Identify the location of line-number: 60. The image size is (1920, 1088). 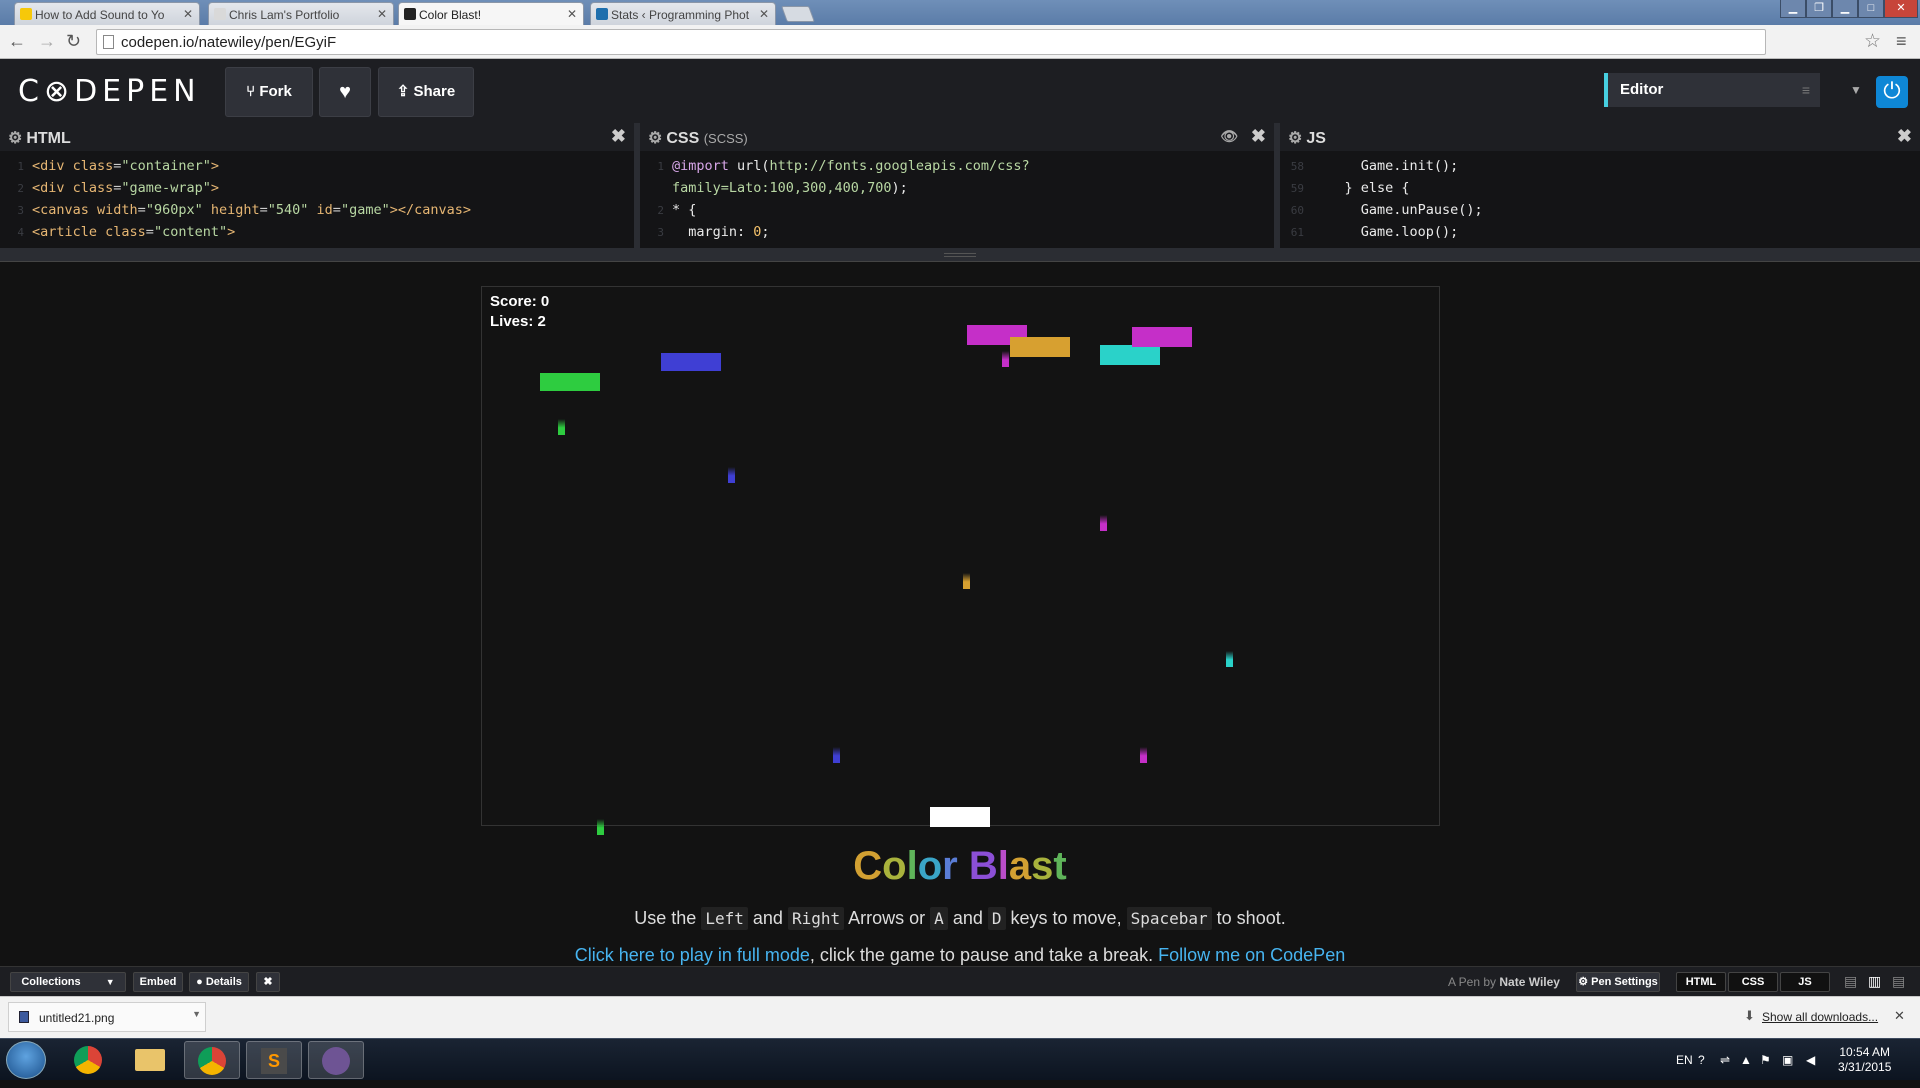
(1297, 210).